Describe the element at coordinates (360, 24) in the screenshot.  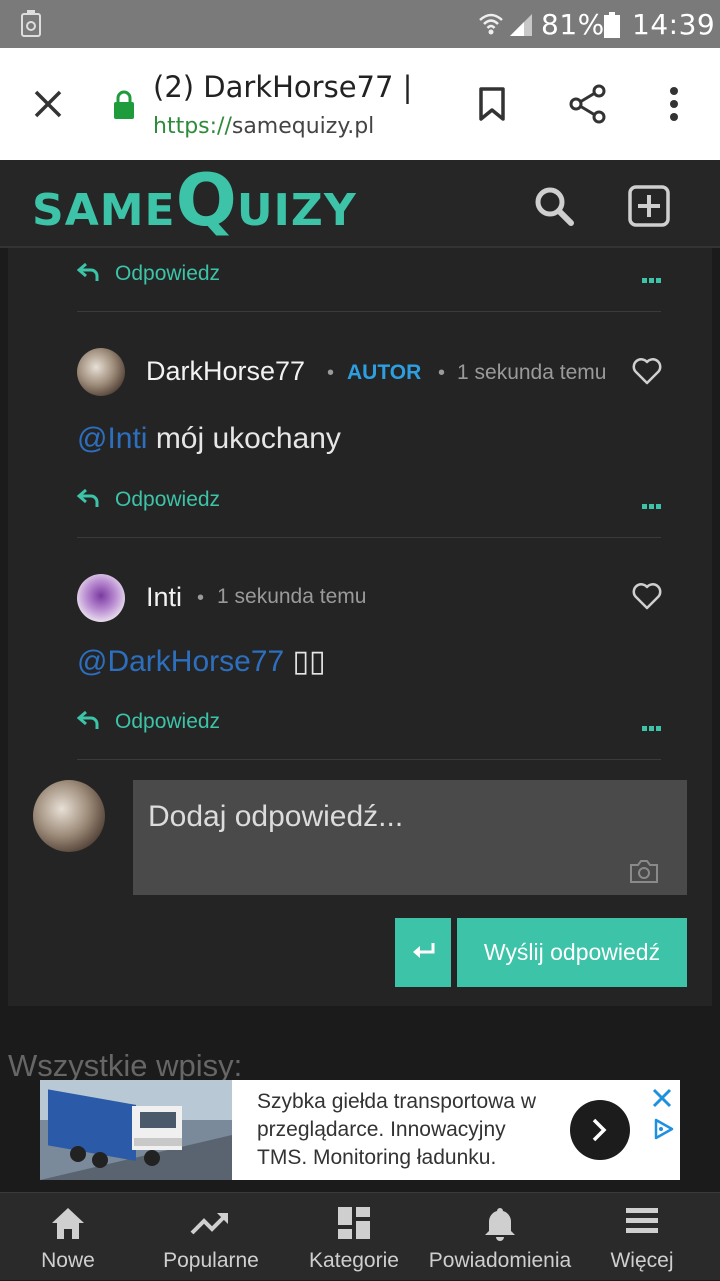
I see `status-bar: 81% 14:39` at that location.